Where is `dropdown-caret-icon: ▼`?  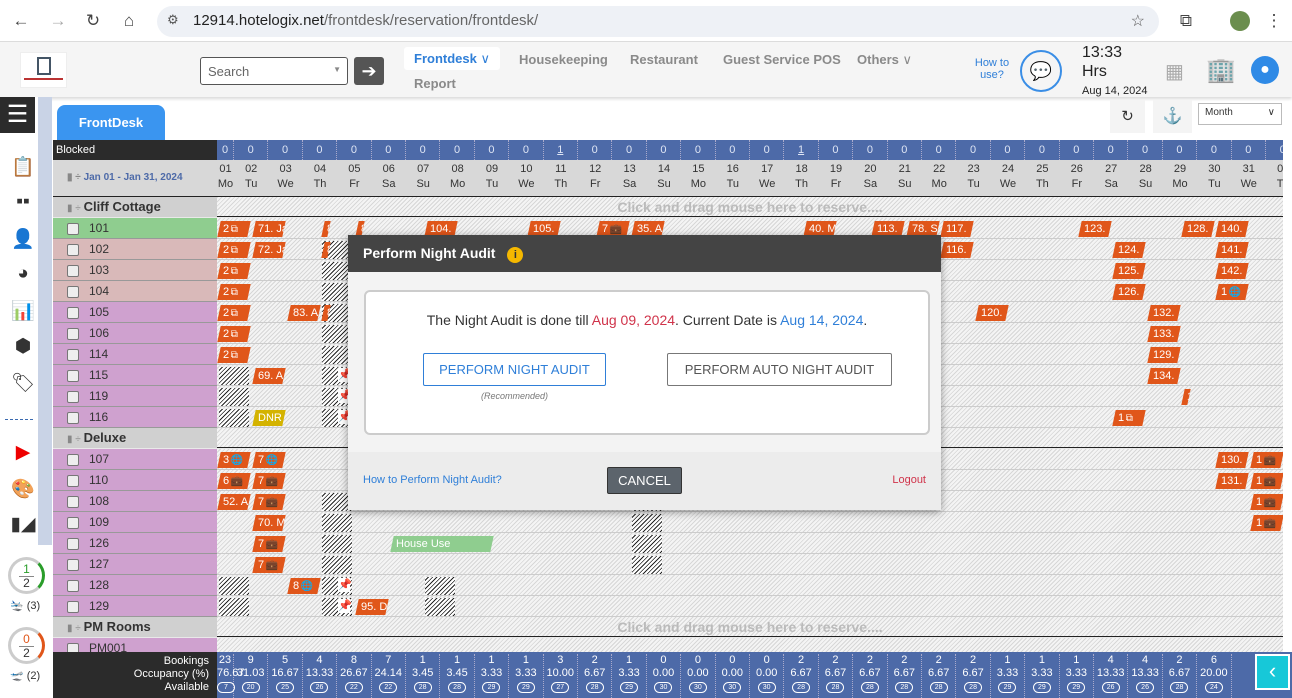 dropdown-caret-icon: ▼ is located at coordinates (337, 69).